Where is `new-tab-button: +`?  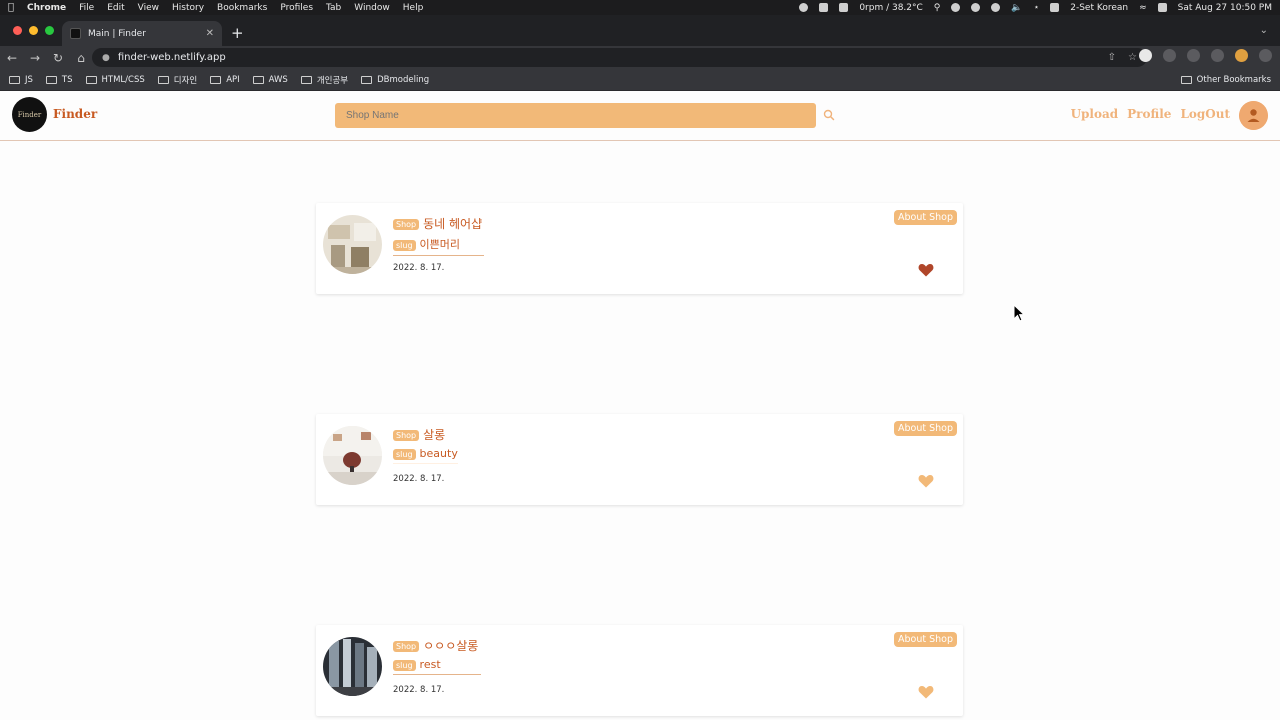 new-tab-button: + is located at coordinates (237, 33).